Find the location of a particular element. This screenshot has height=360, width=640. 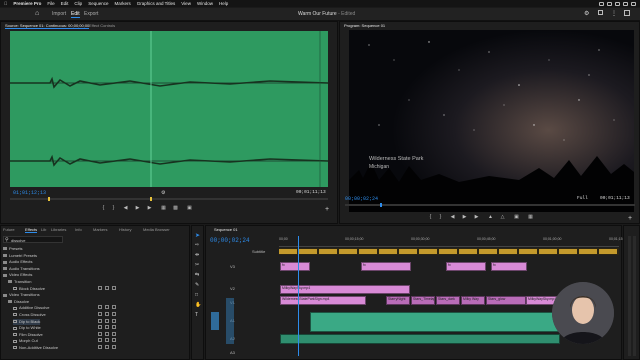

track-select-icon: ⇨ is located at coordinates (197, 245).